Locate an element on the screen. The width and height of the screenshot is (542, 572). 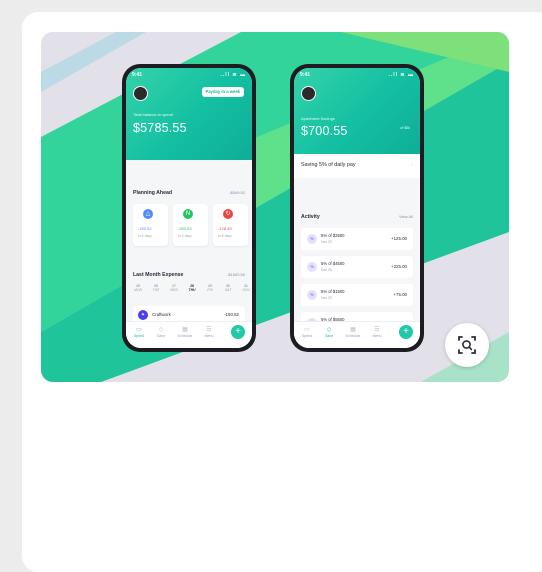
view-all-link: View All is located at coordinates (406, 216).